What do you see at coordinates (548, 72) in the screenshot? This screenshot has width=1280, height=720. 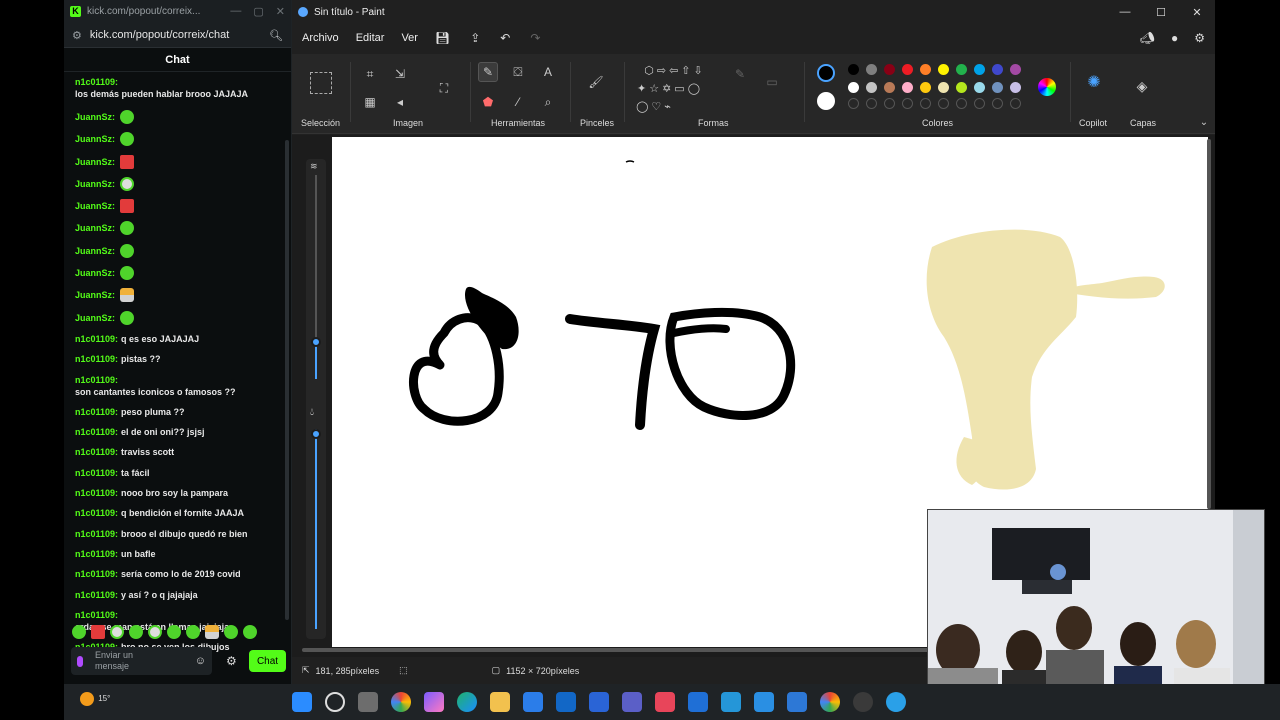 I see `text-icon: A` at bounding box center [548, 72].